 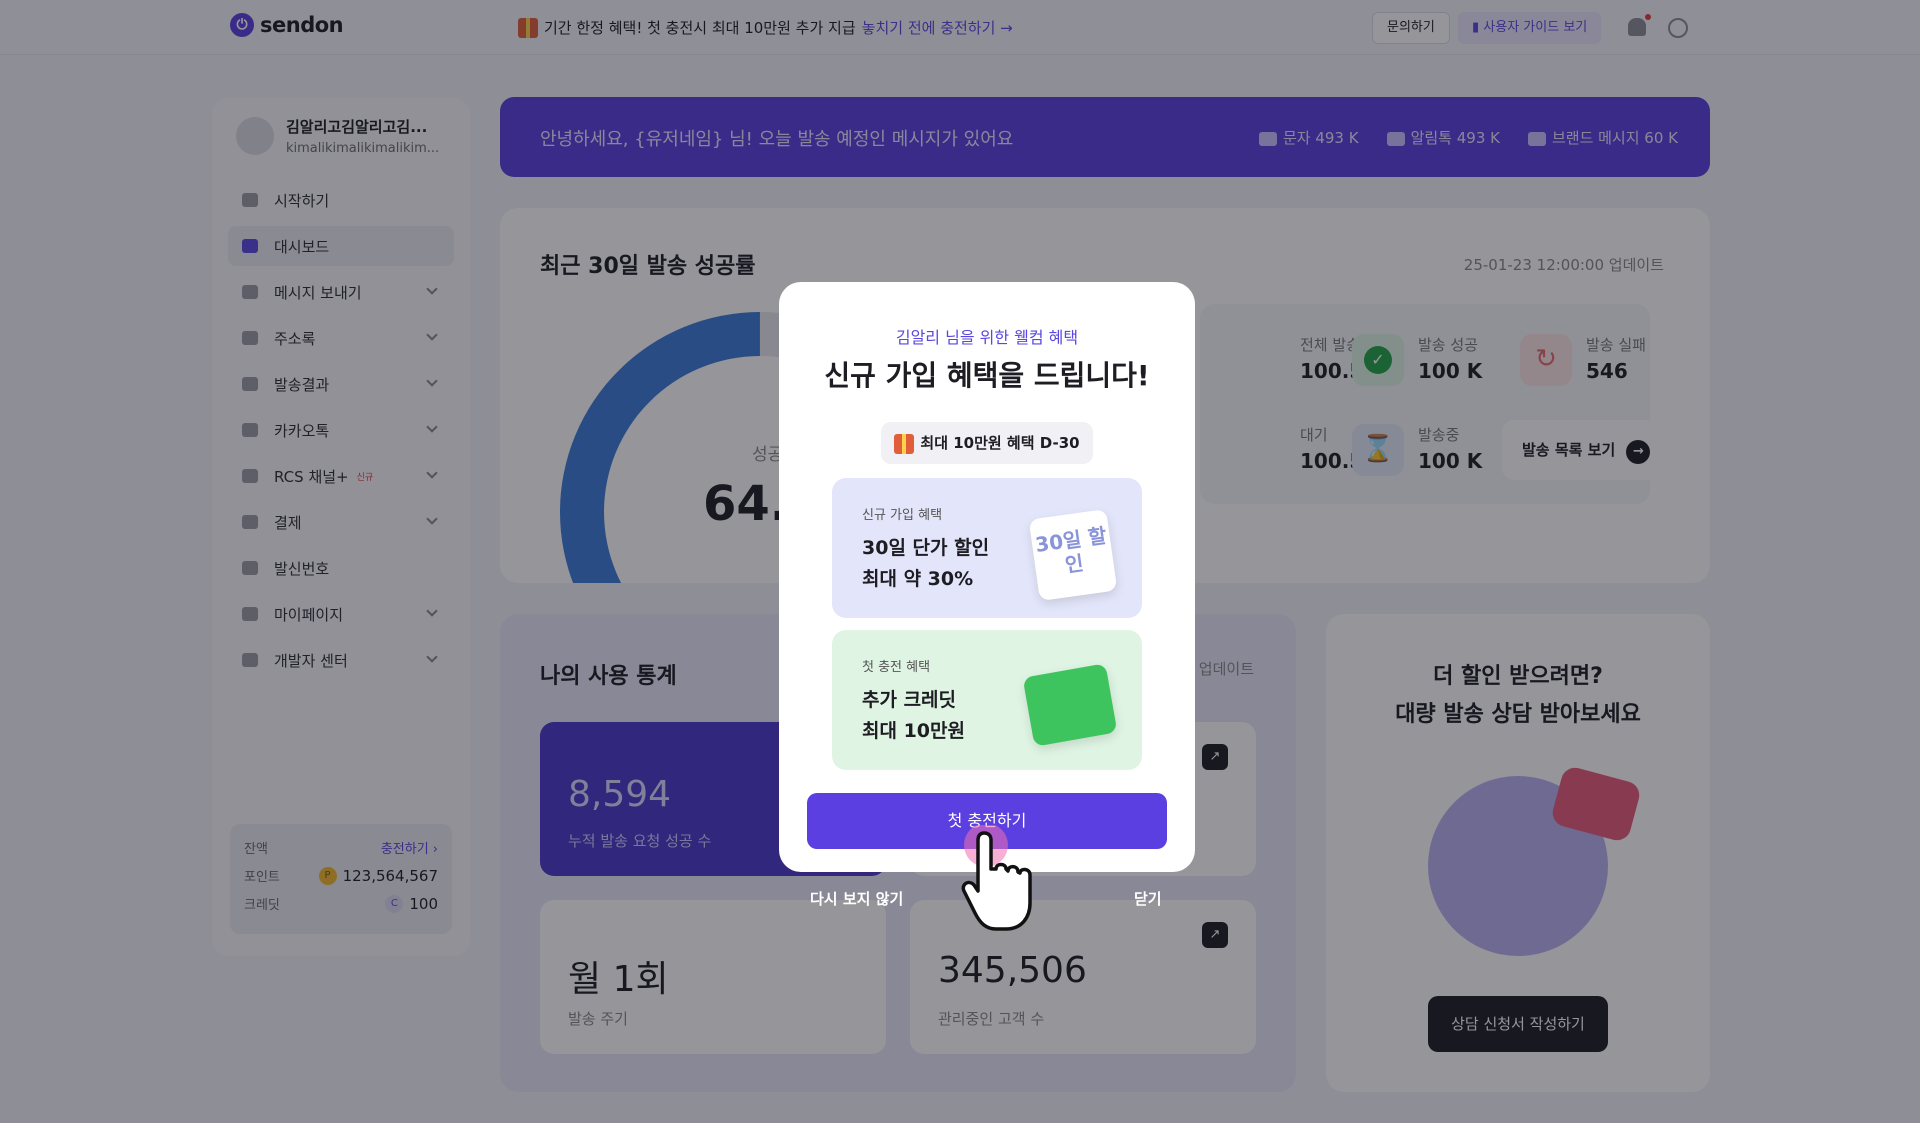 I want to click on hand-cursor-icon, so click(x=996, y=878).